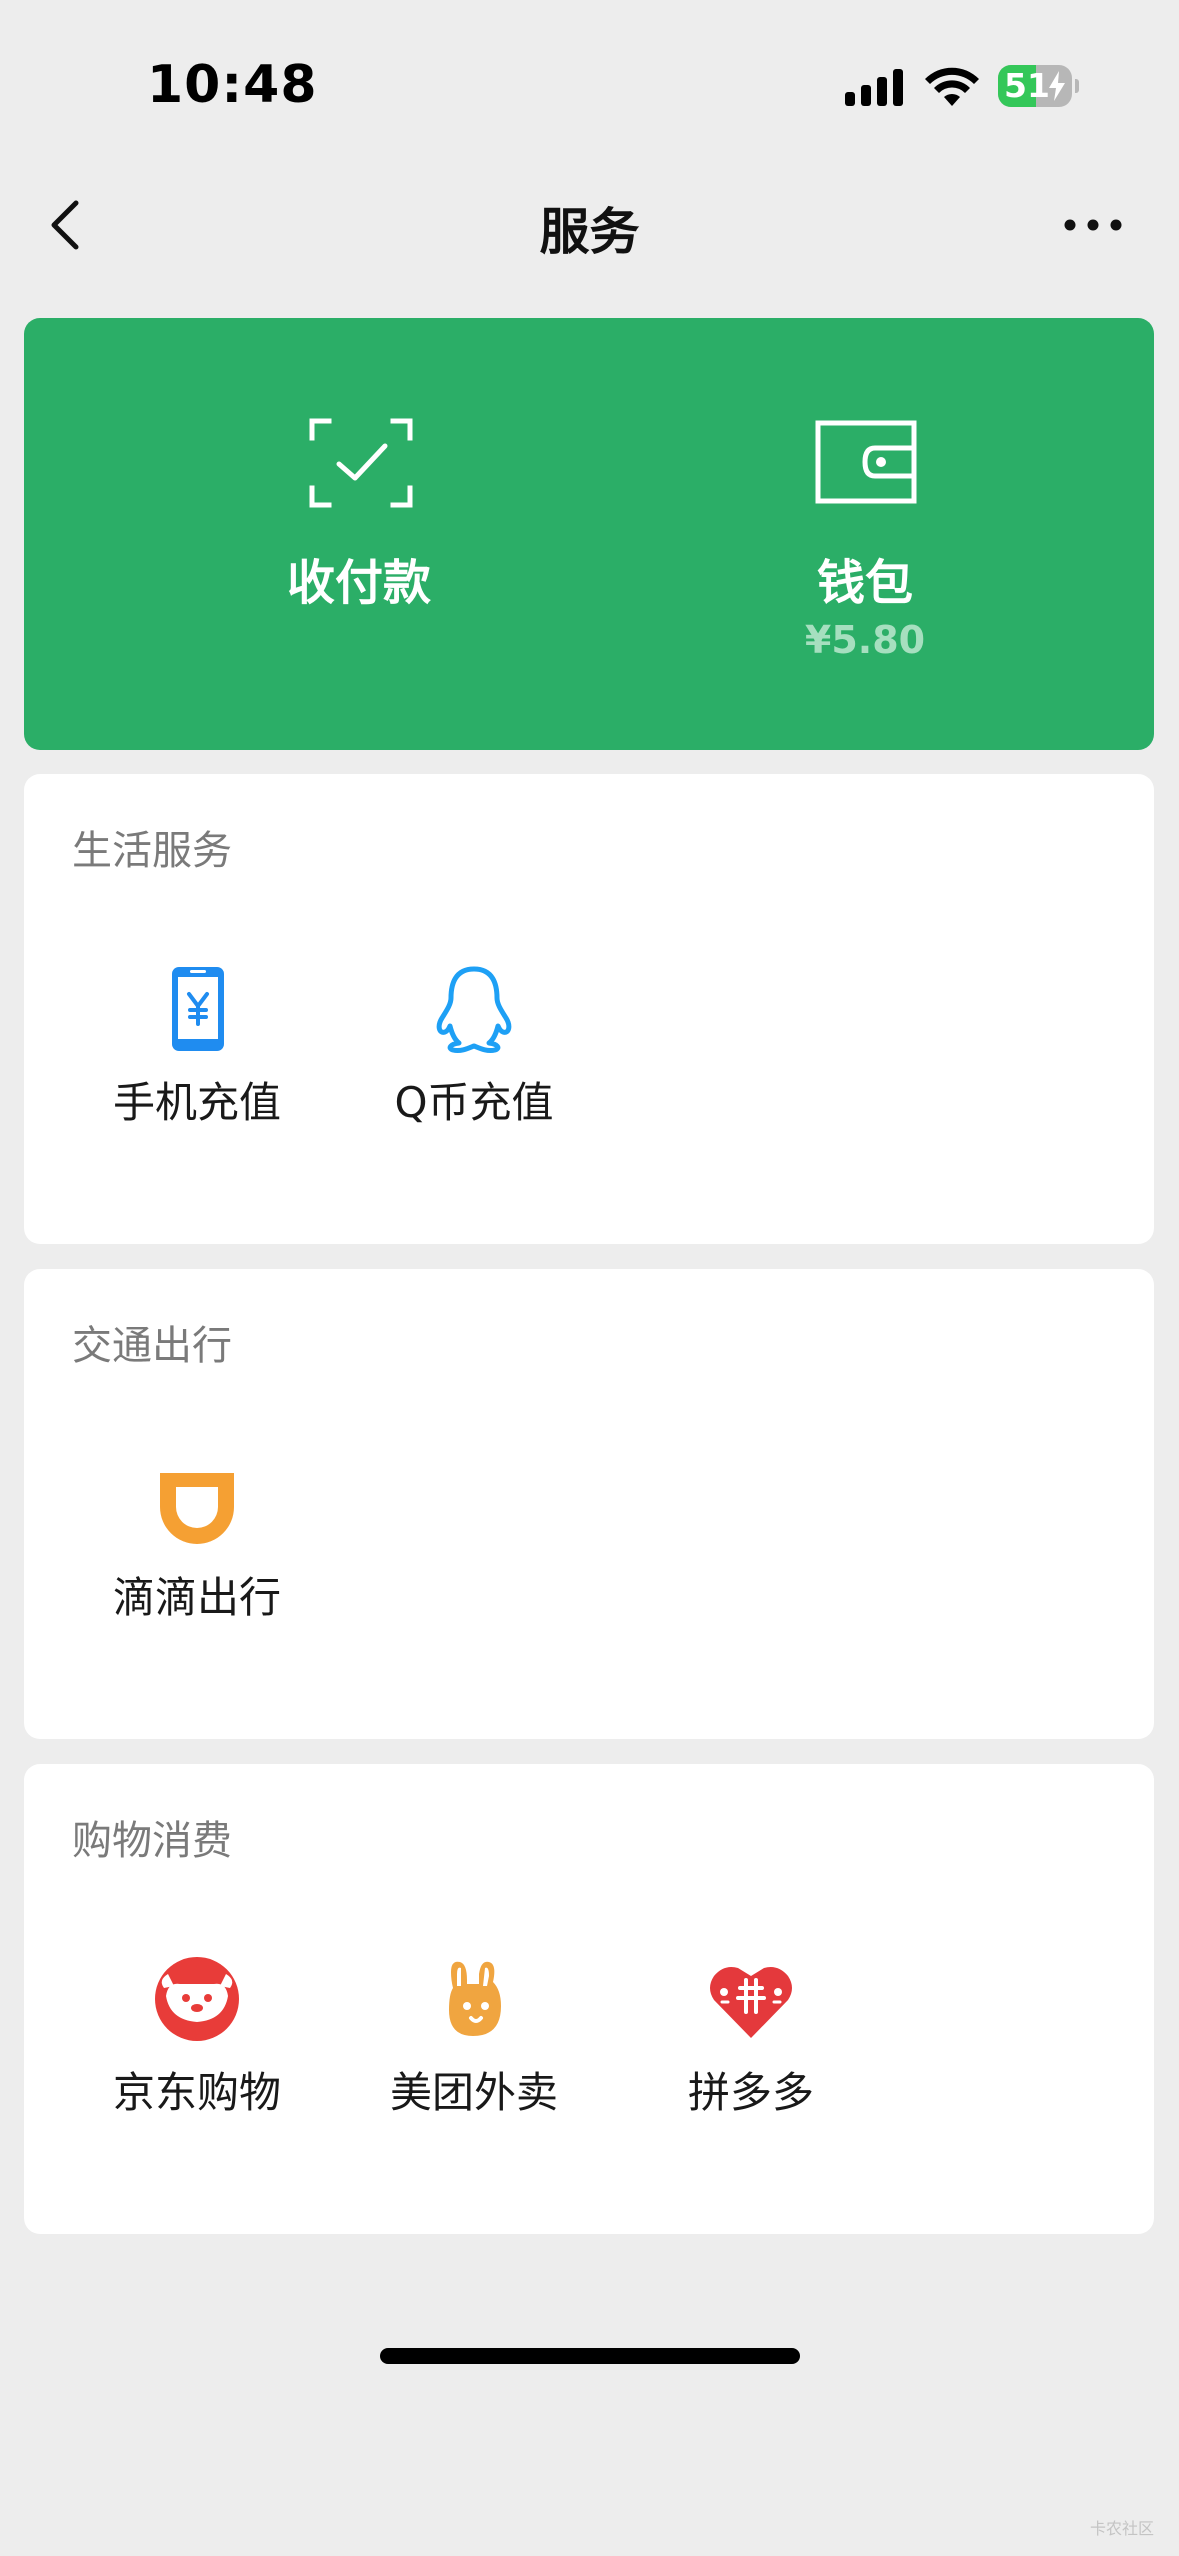  I want to click on jd-dog-icon, so click(197, 1999).